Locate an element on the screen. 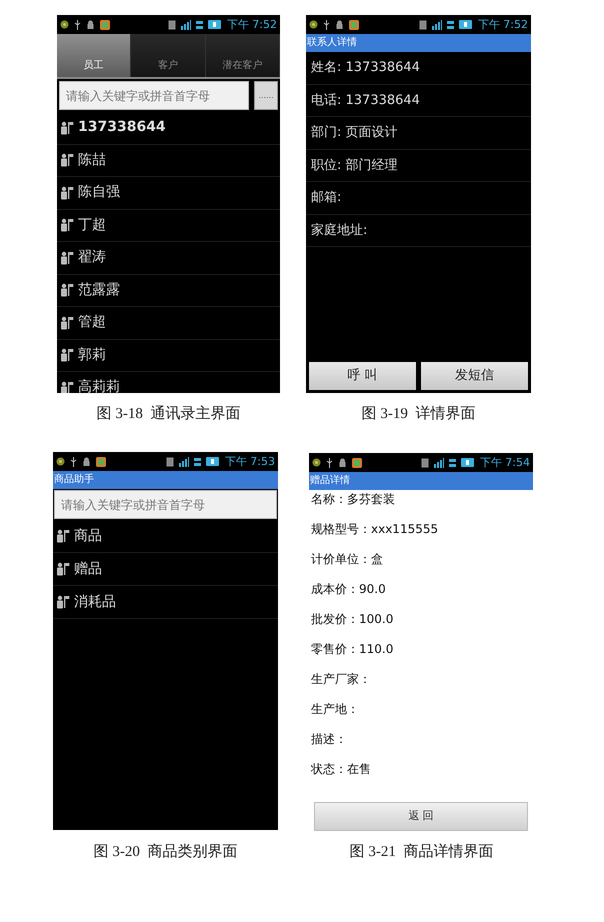 The width and height of the screenshot is (604, 922). status-time: 下午 7:53 is located at coordinates (249, 461).